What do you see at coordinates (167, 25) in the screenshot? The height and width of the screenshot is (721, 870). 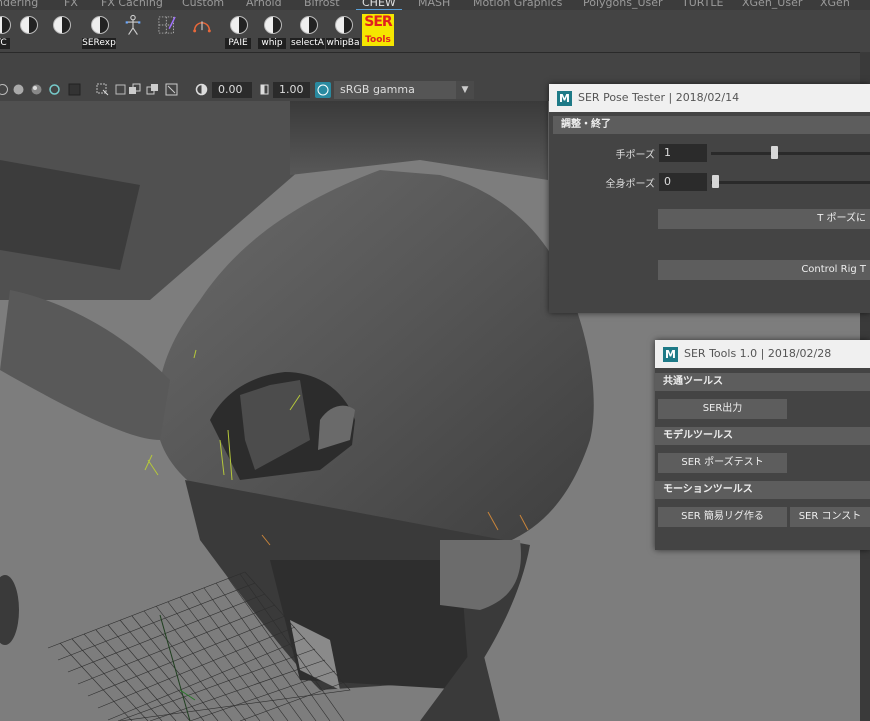 I see `selection-grid-icon` at bounding box center [167, 25].